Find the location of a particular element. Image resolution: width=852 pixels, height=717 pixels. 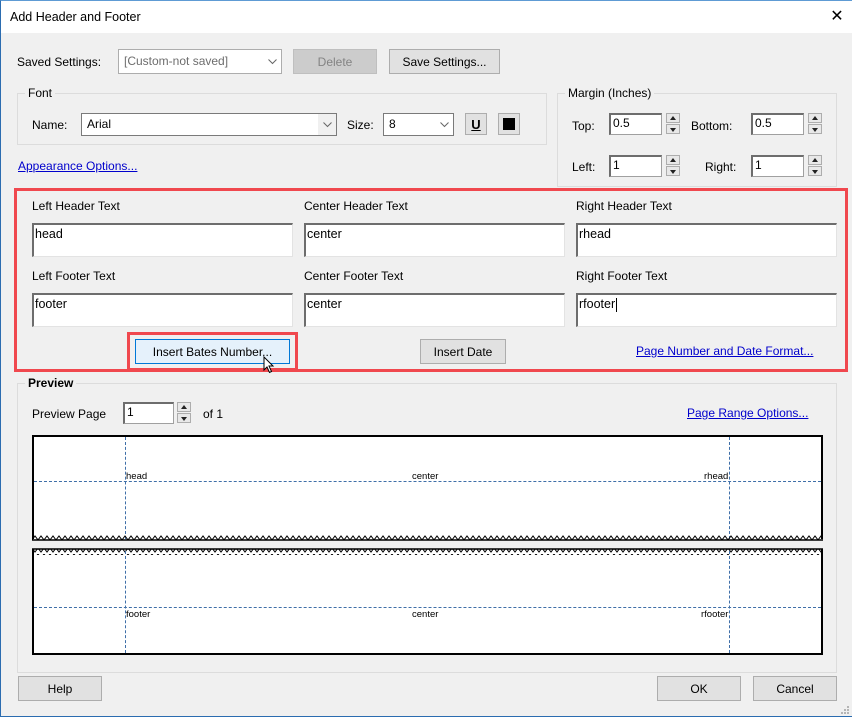

delete-button: Delete is located at coordinates (335, 61).